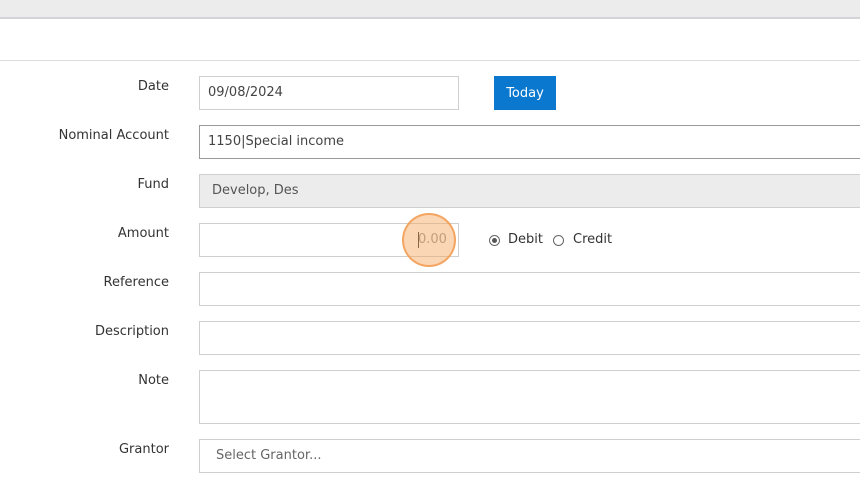 Image resolution: width=860 pixels, height=481 pixels. Describe the element at coordinates (113, 135) in the screenshot. I see `nominal-account-label: Nominal Account` at that location.